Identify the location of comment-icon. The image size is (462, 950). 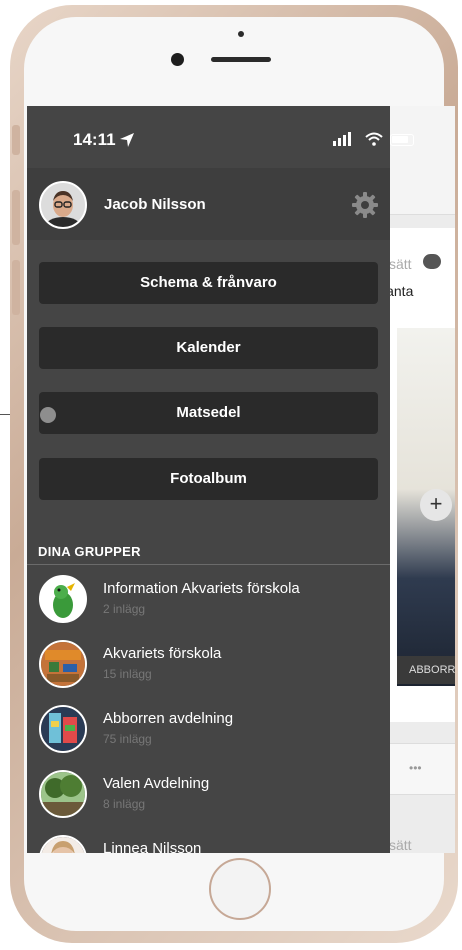
(432, 261).